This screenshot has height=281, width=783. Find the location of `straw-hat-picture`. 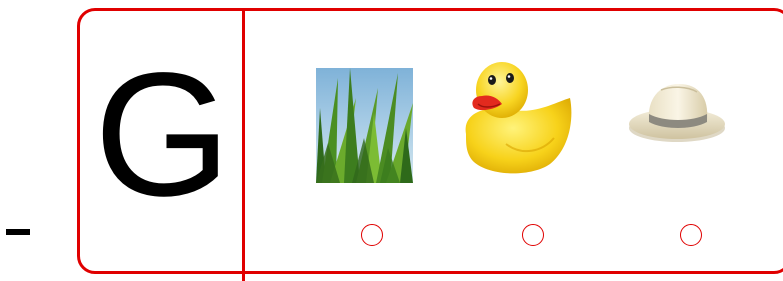

straw-hat-picture is located at coordinates (677, 113).